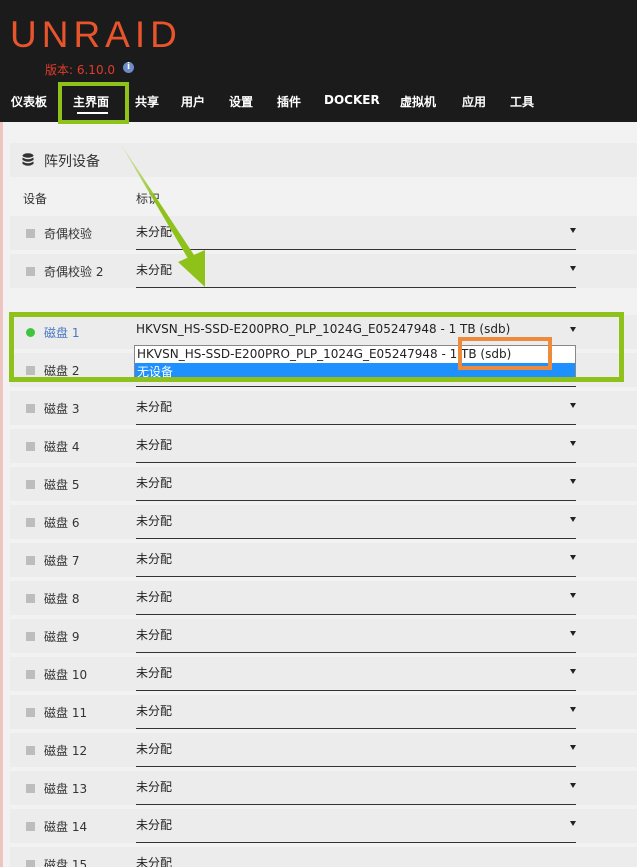 The height and width of the screenshot is (867, 637). What do you see at coordinates (148, 199) in the screenshot?
I see `column-identification: 标识` at bounding box center [148, 199].